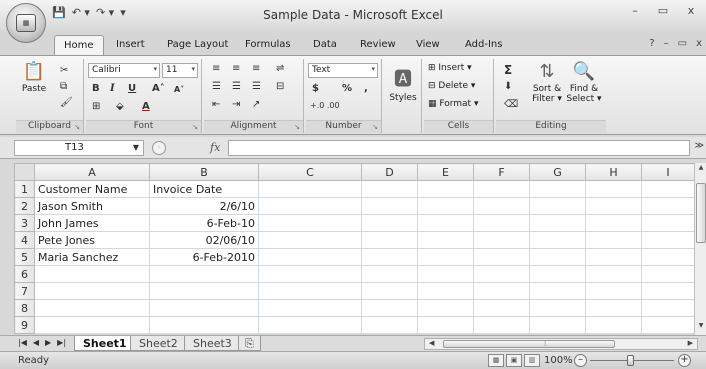  What do you see at coordinates (236, 68) in the screenshot?
I see `align-middle-icon: ≡` at bounding box center [236, 68].